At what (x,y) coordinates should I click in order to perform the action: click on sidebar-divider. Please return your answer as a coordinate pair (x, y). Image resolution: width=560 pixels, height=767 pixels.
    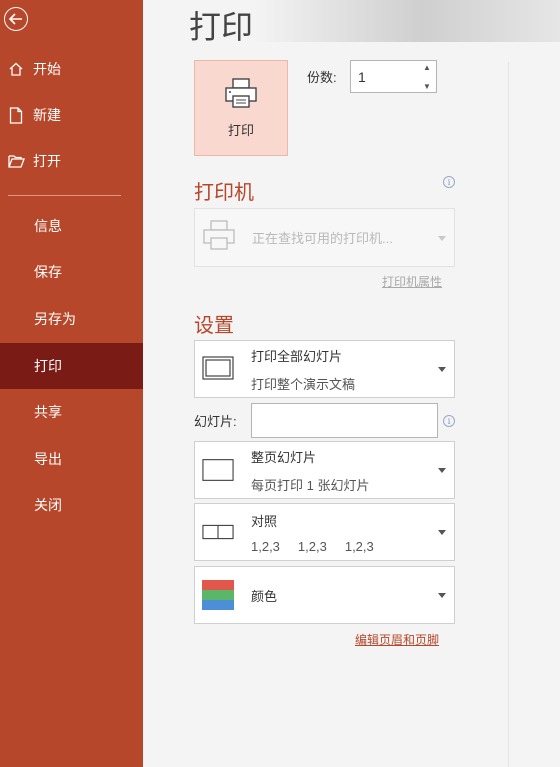
    Looking at the image, I should click on (64, 195).